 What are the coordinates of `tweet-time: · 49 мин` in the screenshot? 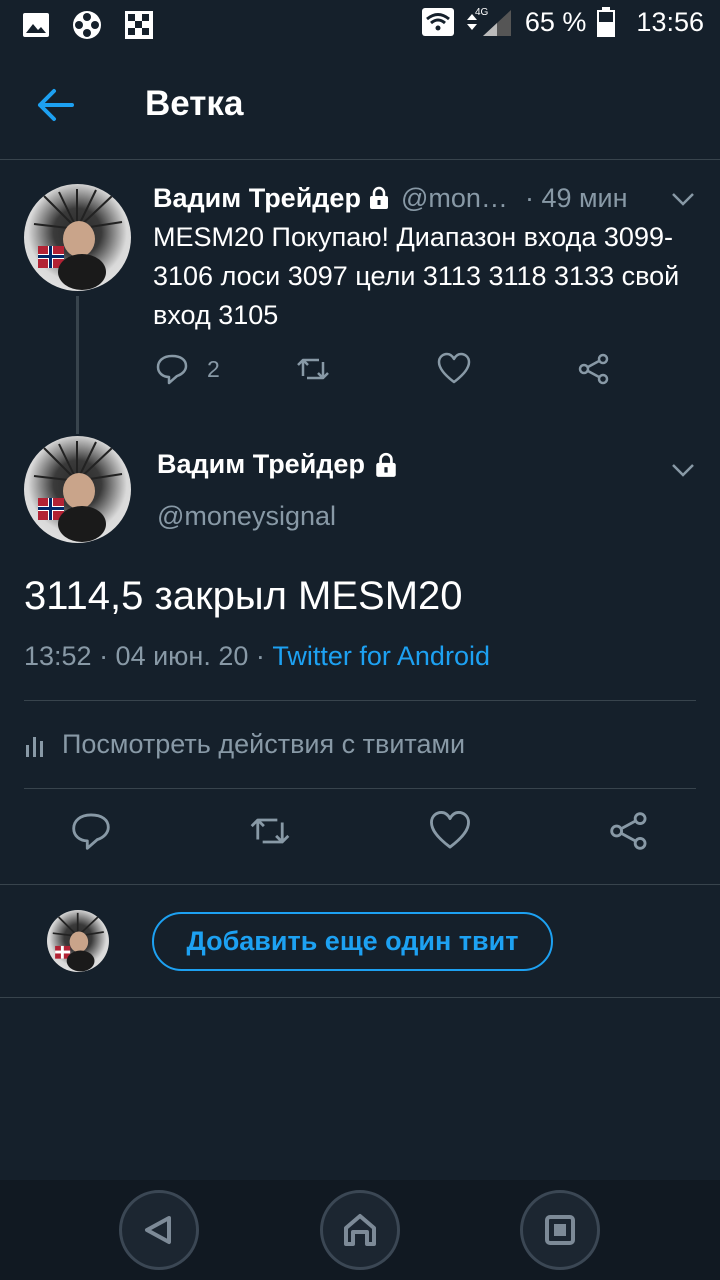 It's located at (576, 197).